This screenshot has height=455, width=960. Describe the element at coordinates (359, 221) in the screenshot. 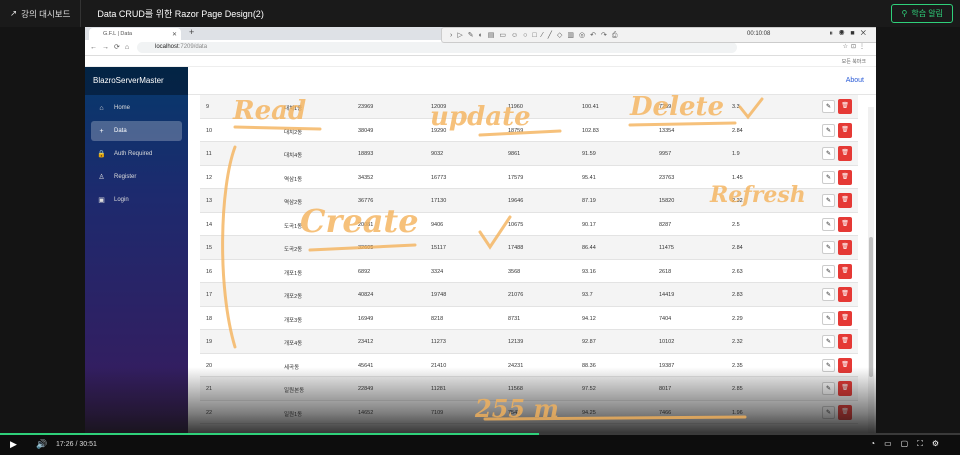

I see `annotation-create: Create` at that location.